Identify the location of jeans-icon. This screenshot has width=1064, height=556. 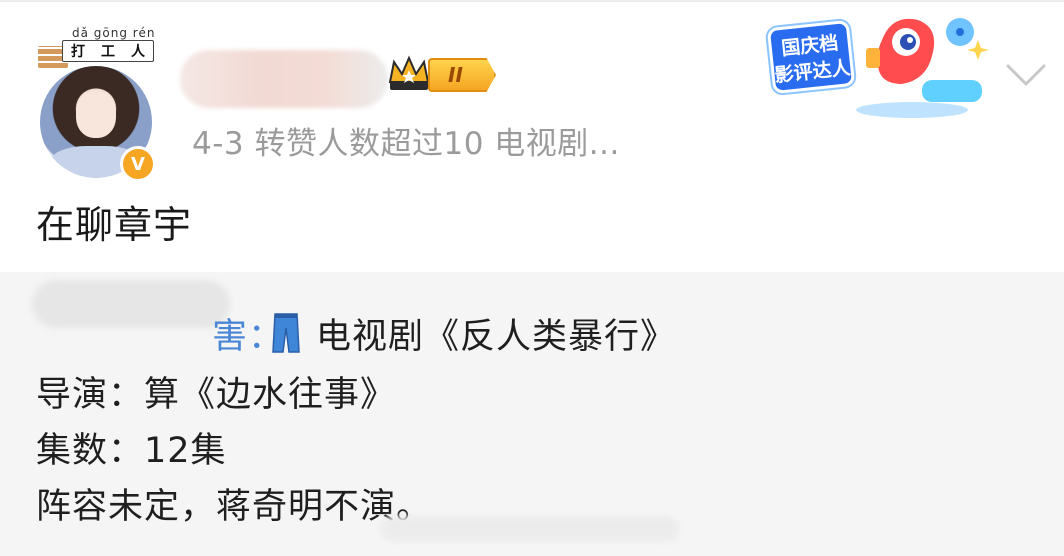
(286, 333).